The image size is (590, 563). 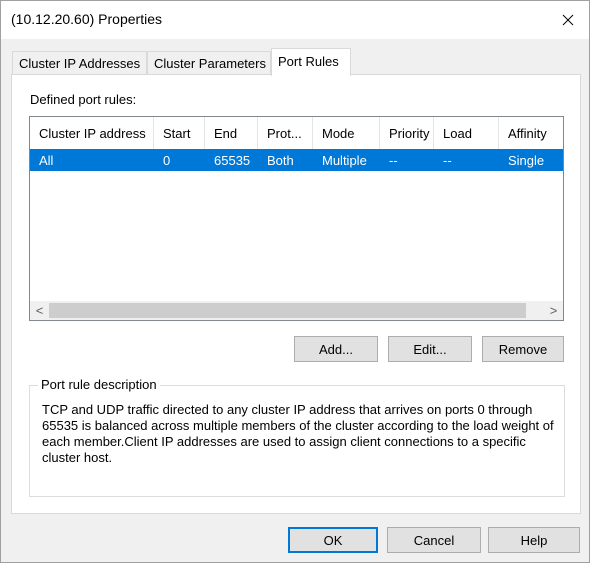 I want to click on cell-start: 0, so click(x=167, y=160).